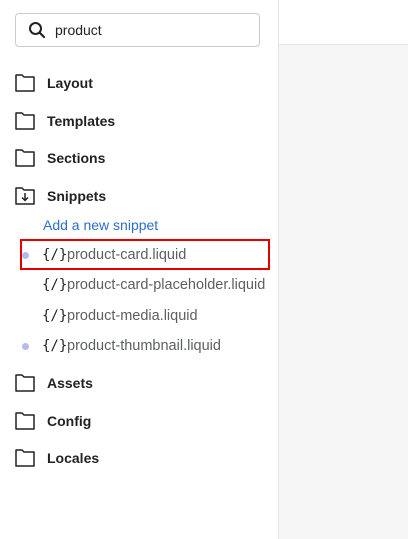 This screenshot has width=408, height=539. I want to click on folder-label: Config, so click(69, 421).